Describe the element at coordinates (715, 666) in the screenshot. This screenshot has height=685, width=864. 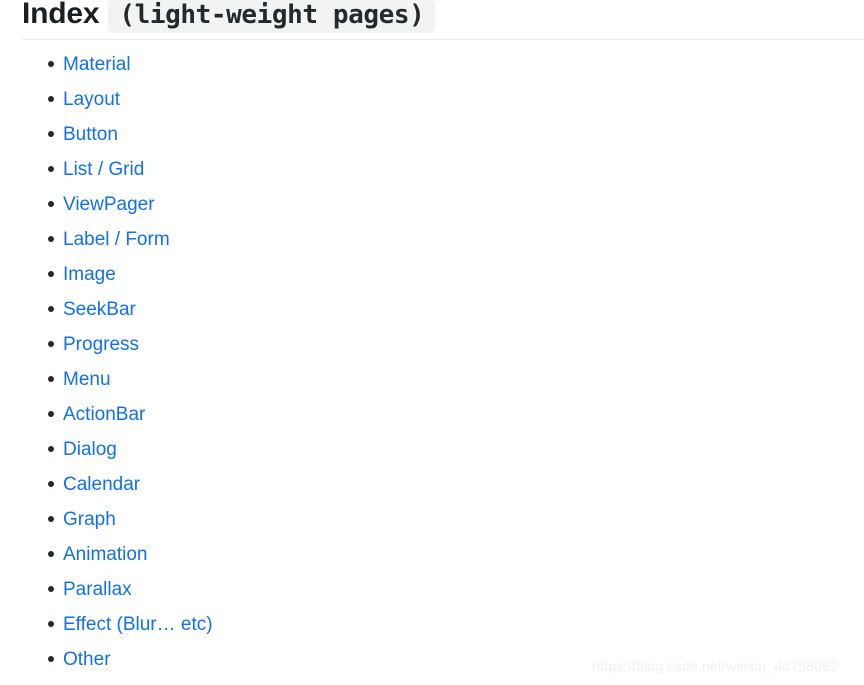
I see `watermark: https://blog.csdn.net/weixin_44758662` at that location.